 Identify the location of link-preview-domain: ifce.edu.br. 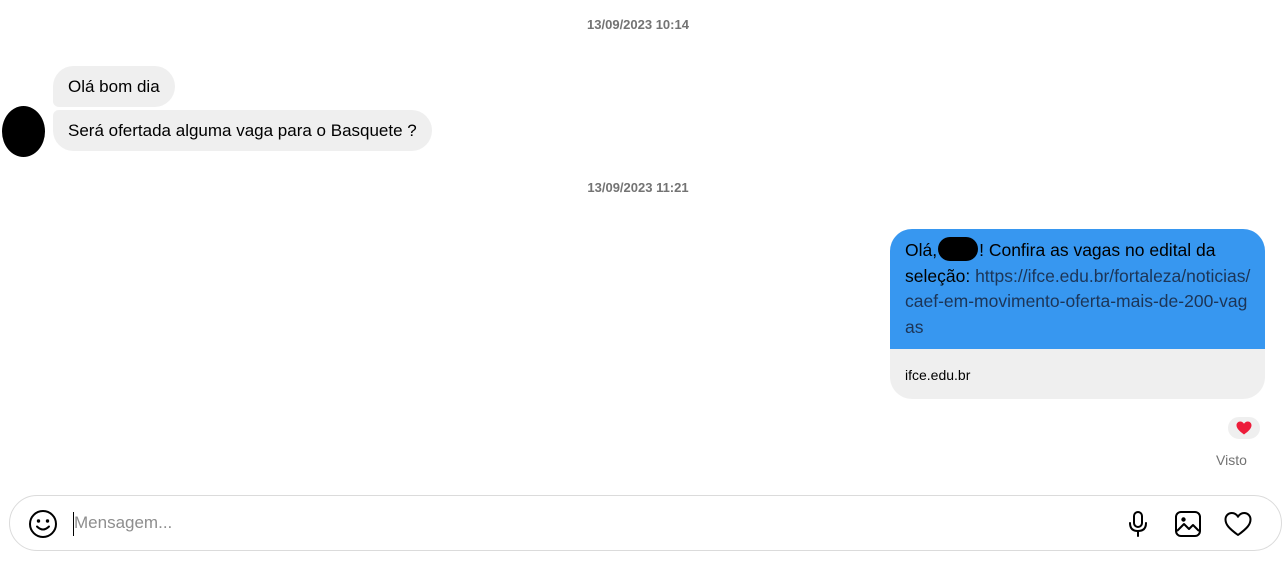
(938, 375).